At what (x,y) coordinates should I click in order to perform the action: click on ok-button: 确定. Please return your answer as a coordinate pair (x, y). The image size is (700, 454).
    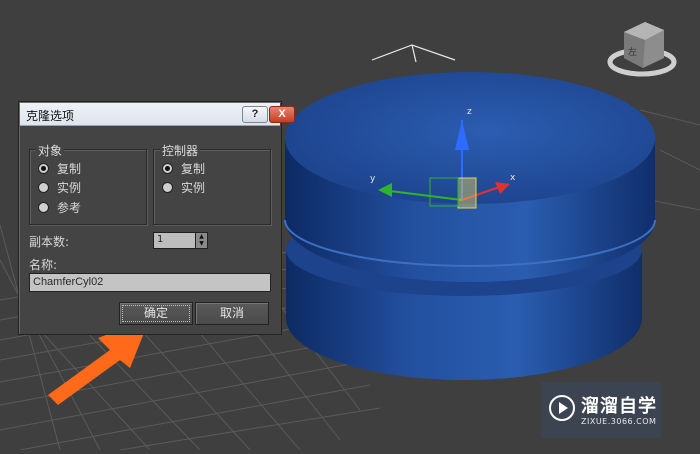
    Looking at the image, I should click on (156, 313).